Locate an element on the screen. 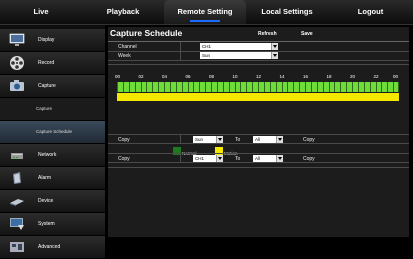 The width and height of the screenshot is (413, 259). copy-day-to-select: All is located at coordinates (268, 139).